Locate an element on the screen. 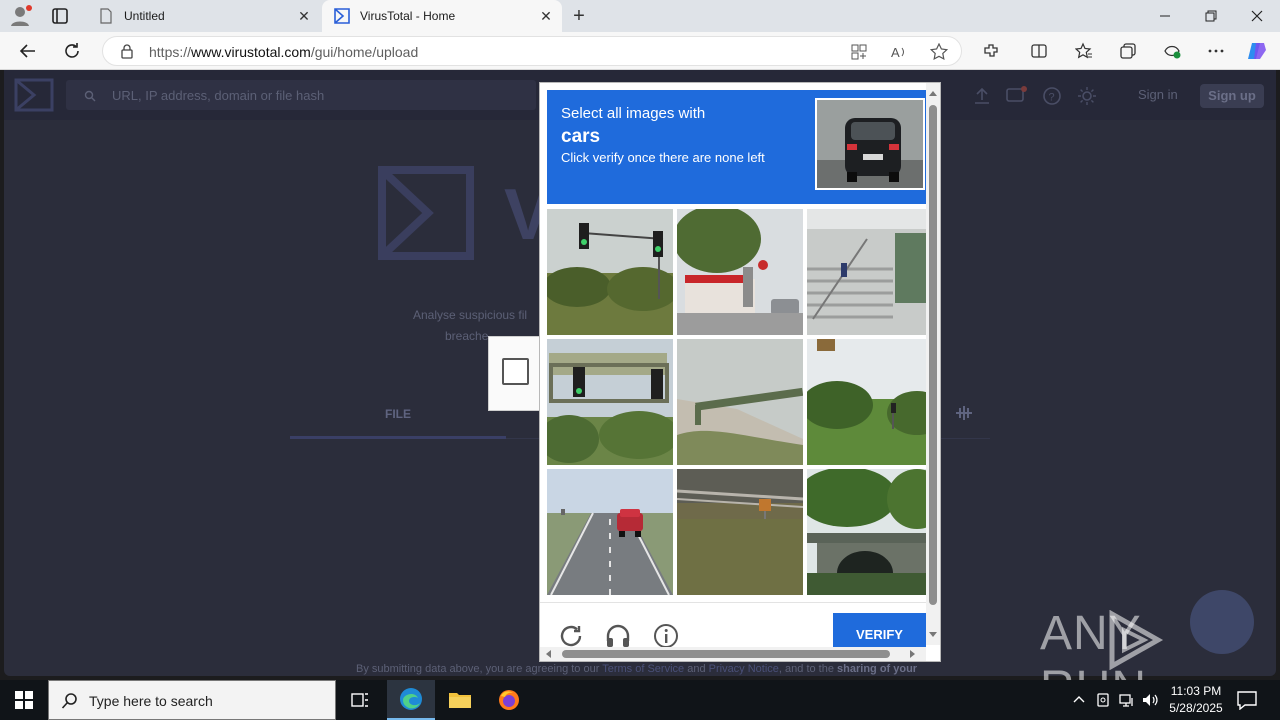 Image resolution: width=1280 pixels, height=720 pixels. tab-actions-icon is located at coordinates (60, 16).